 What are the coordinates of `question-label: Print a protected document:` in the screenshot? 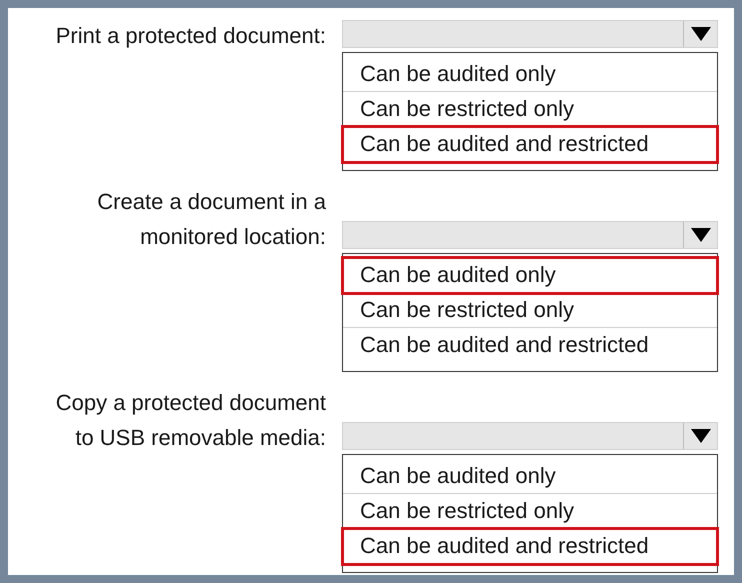 It's located at (190, 36).